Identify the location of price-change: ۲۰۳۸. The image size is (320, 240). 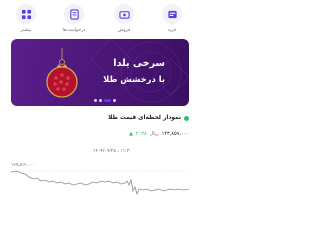
(141, 134).